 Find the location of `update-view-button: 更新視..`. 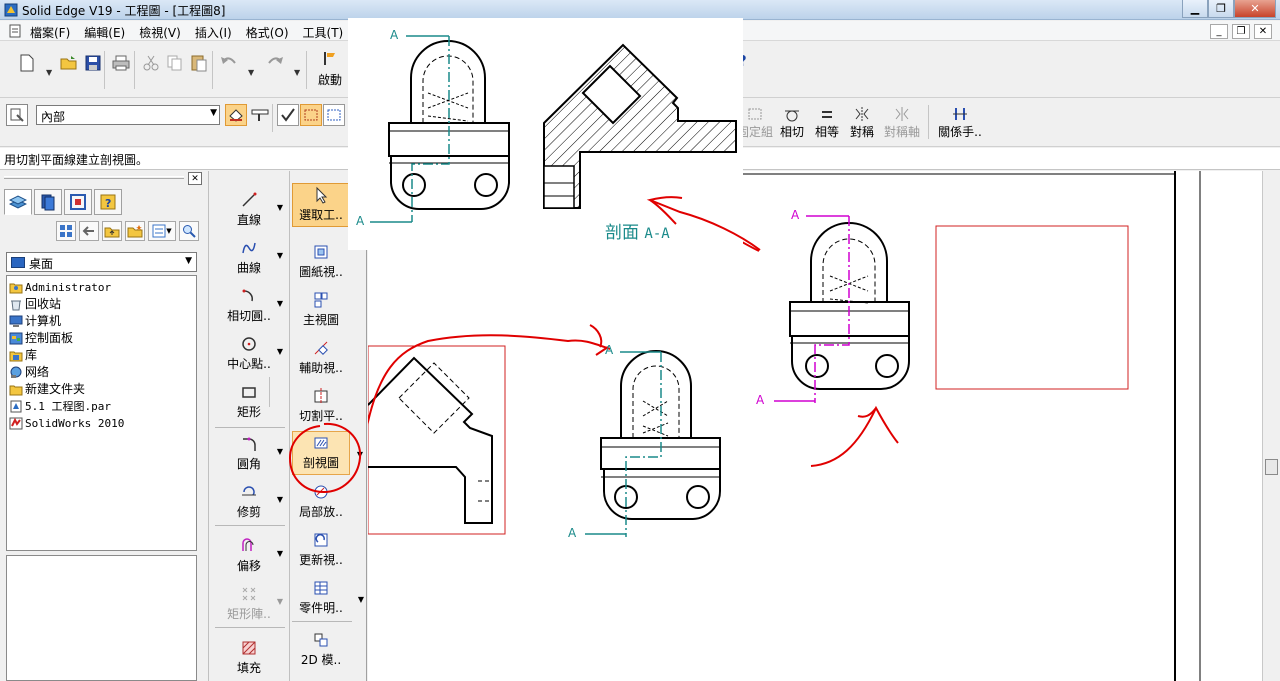

update-view-button: 更新視.. is located at coordinates (321, 548).